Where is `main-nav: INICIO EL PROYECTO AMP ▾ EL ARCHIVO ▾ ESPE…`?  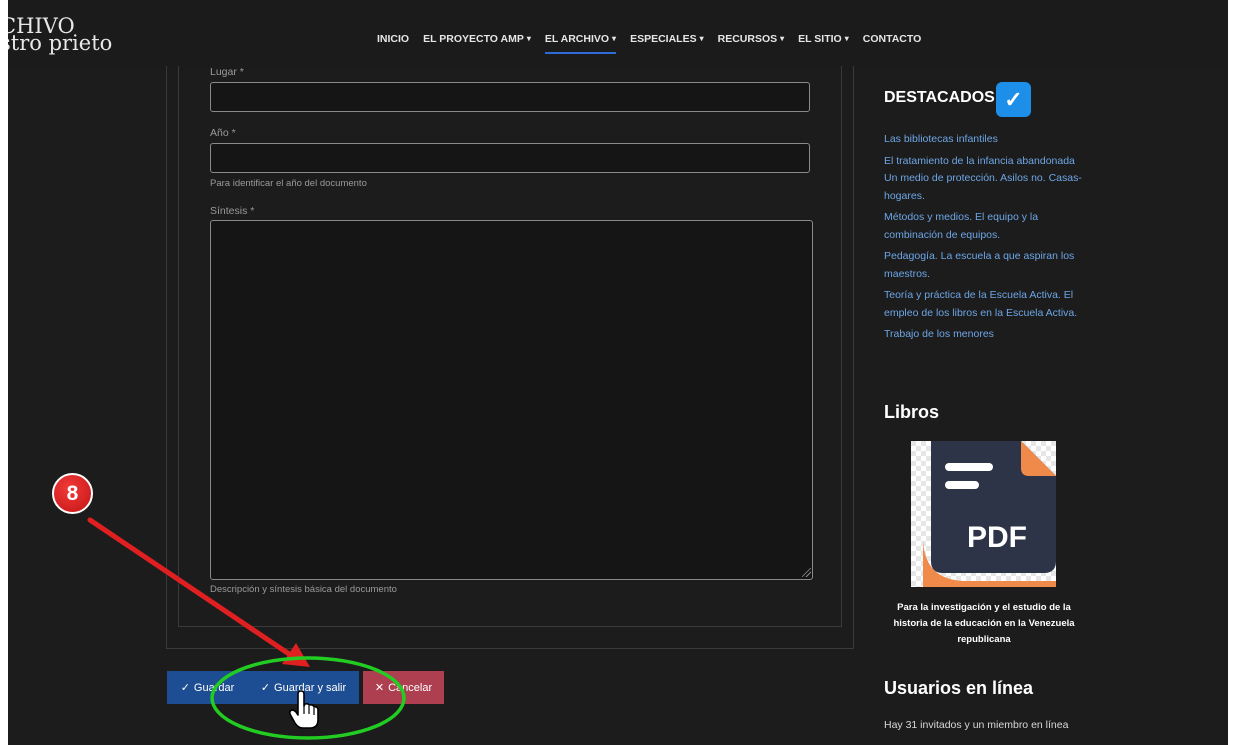
main-nav: INICIO EL PROYECTO AMP ▾ EL ARCHIVO ▾ ESPE… is located at coordinates (649, 43).